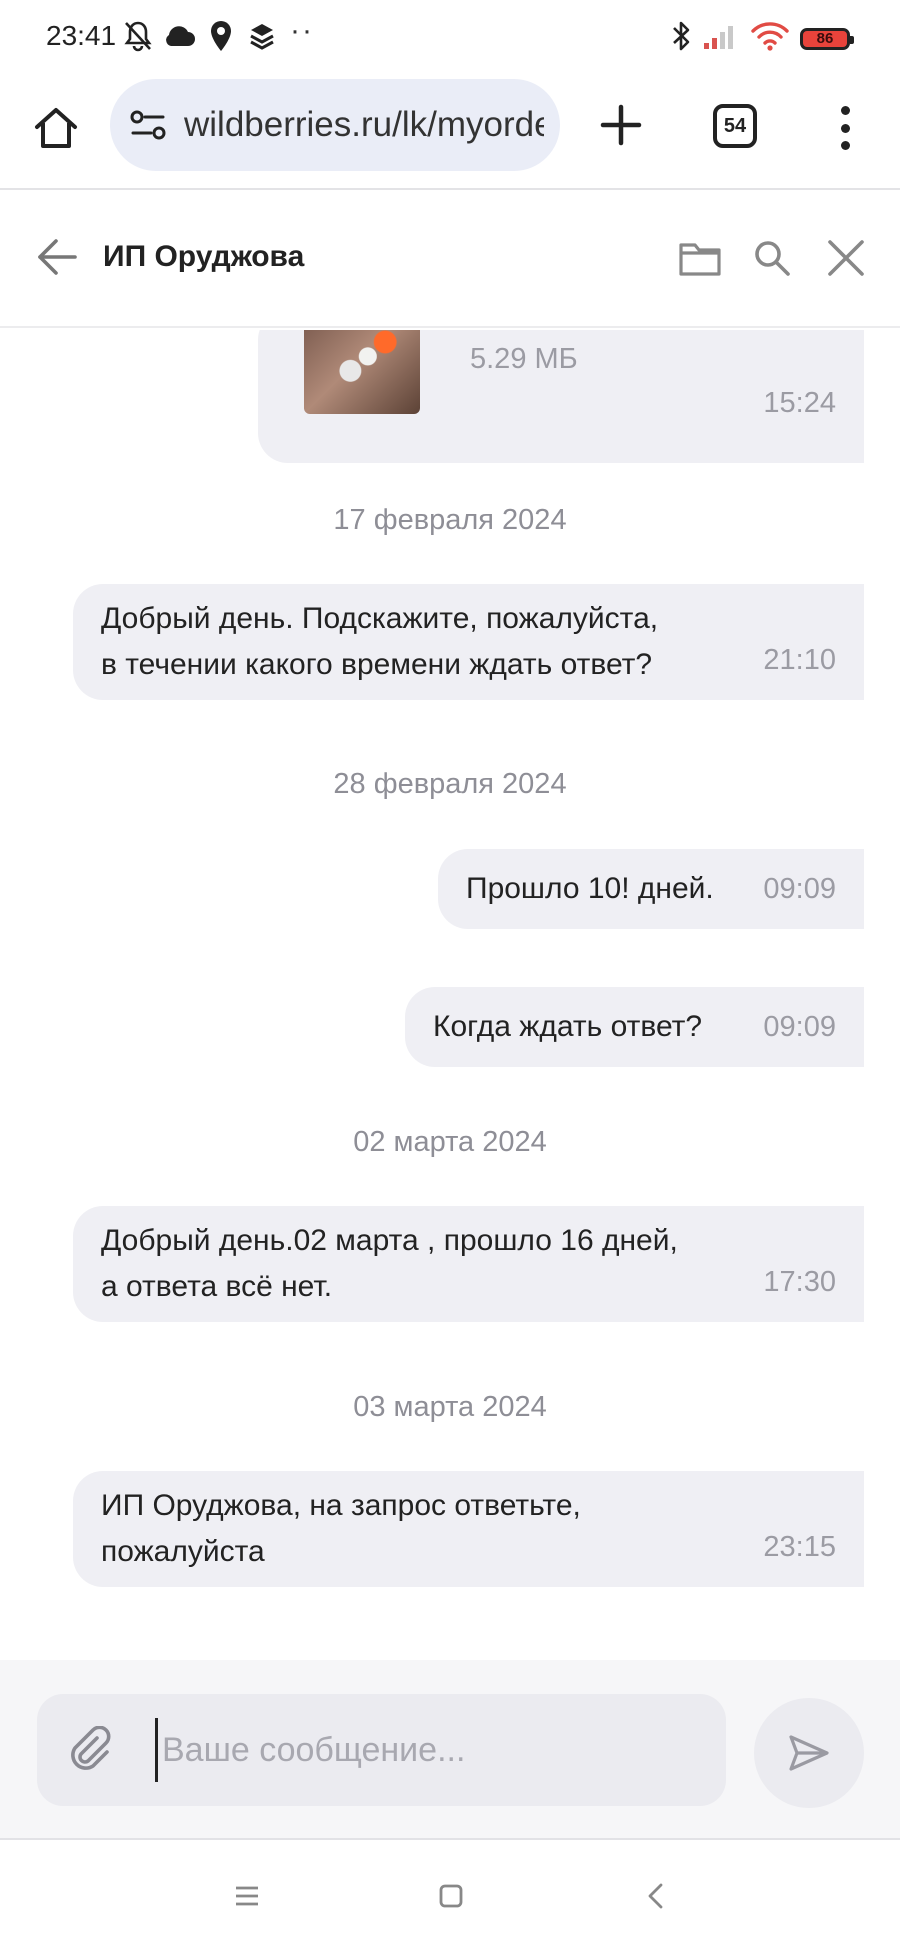 The height and width of the screenshot is (1950, 900). Describe the element at coordinates (799, 1547) in the screenshot. I see `message-time: 23:15` at that location.